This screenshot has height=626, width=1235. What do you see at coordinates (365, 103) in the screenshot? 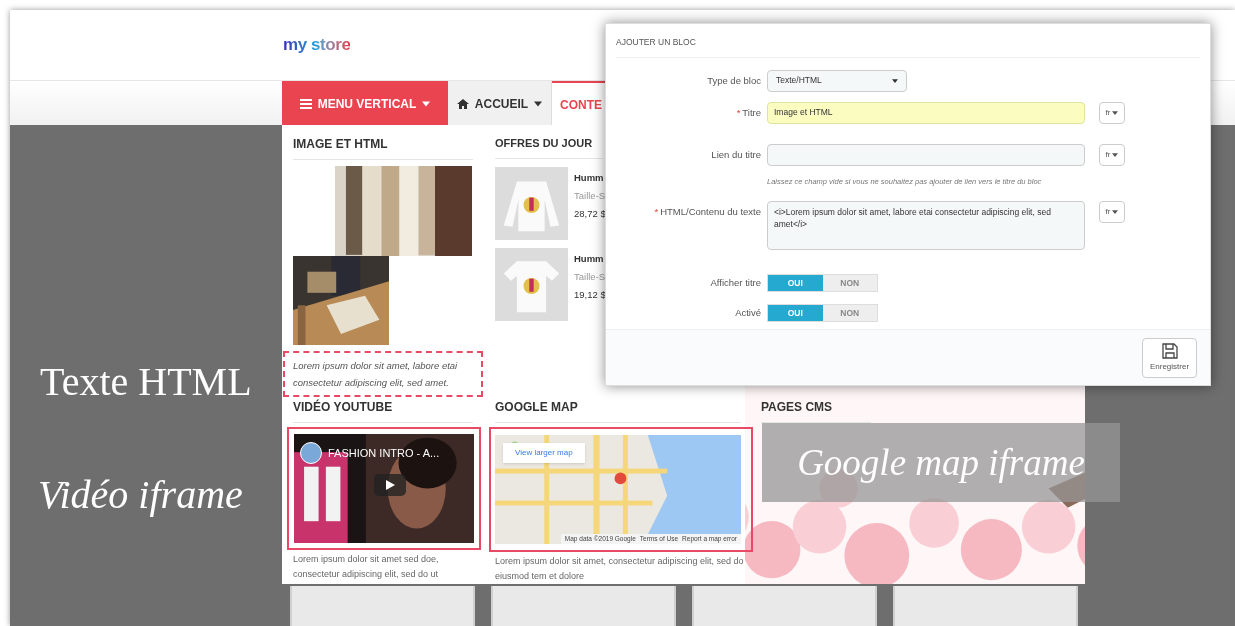
I see `menu-button: MENU VERTICAL` at bounding box center [365, 103].